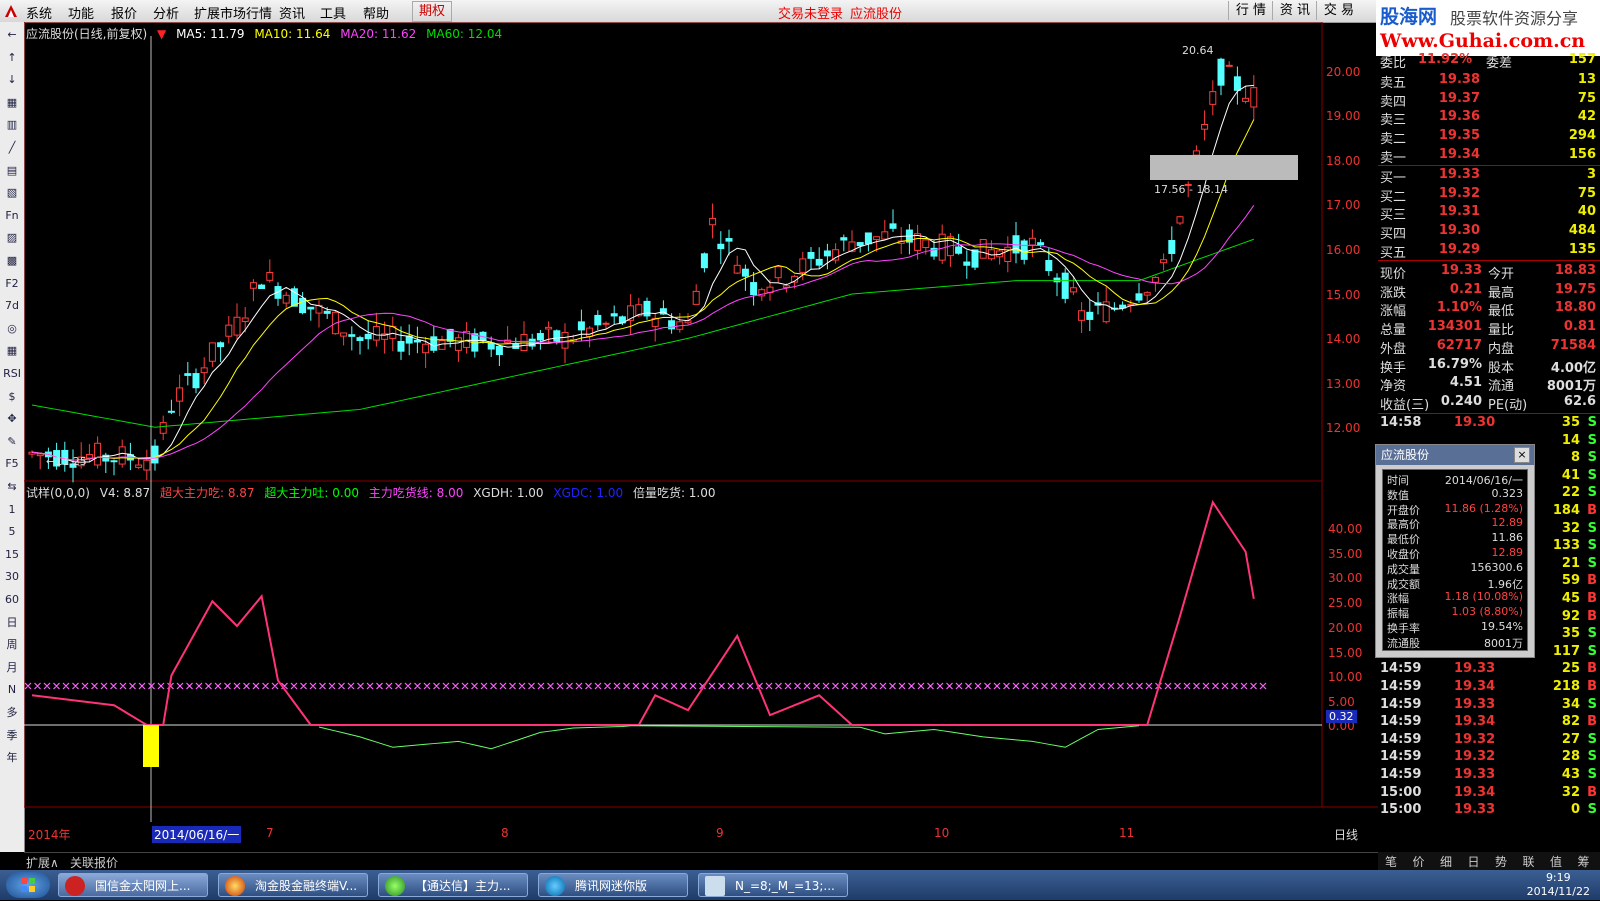 The image size is (1600, 901). I want to click on popup-key: 流通股, so click(1403, 643).